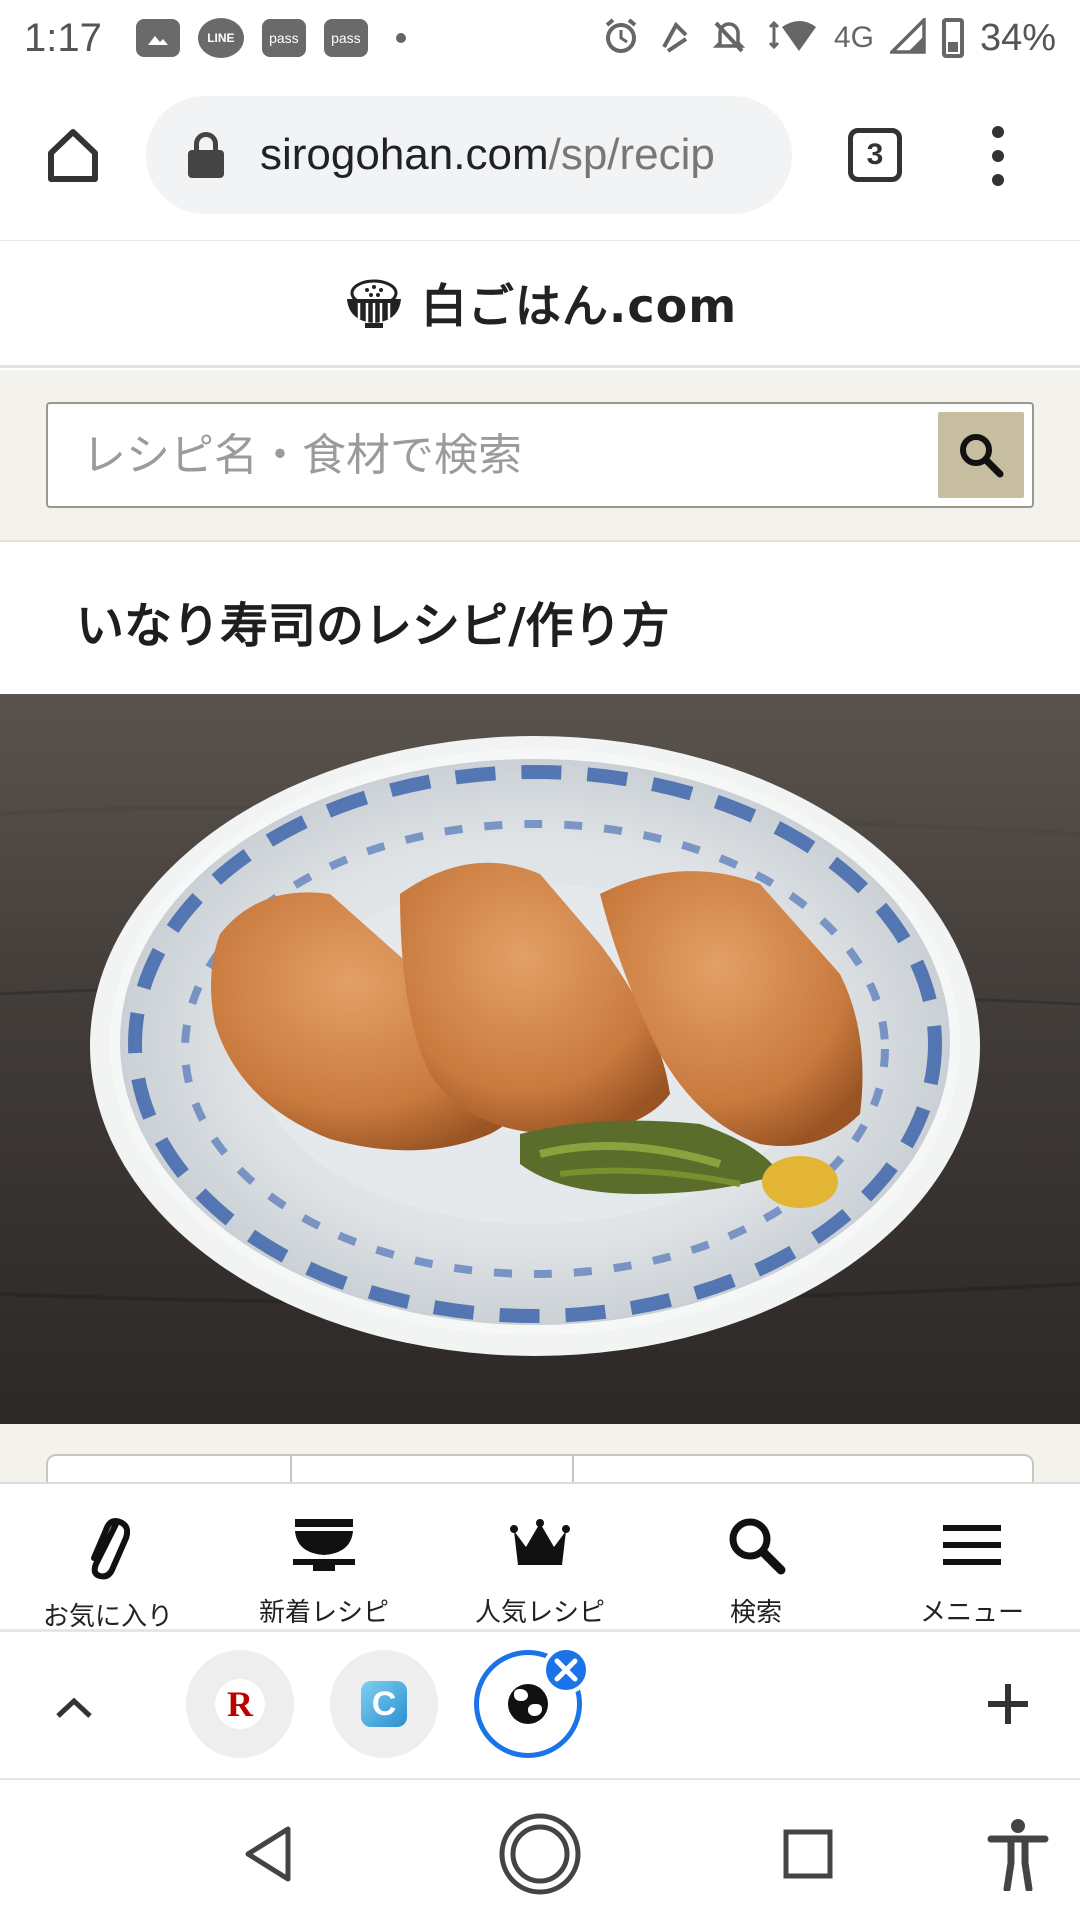  Describe the element at coordinates (621, 38) in the screenshot. I see `alarm-icon` at that location.